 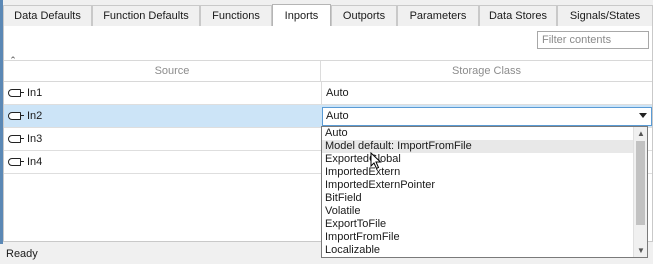 What do you see at coordinates (593, 40) in the screenshot?
I see `filter-contents-input` at bounding box center [593, 40].